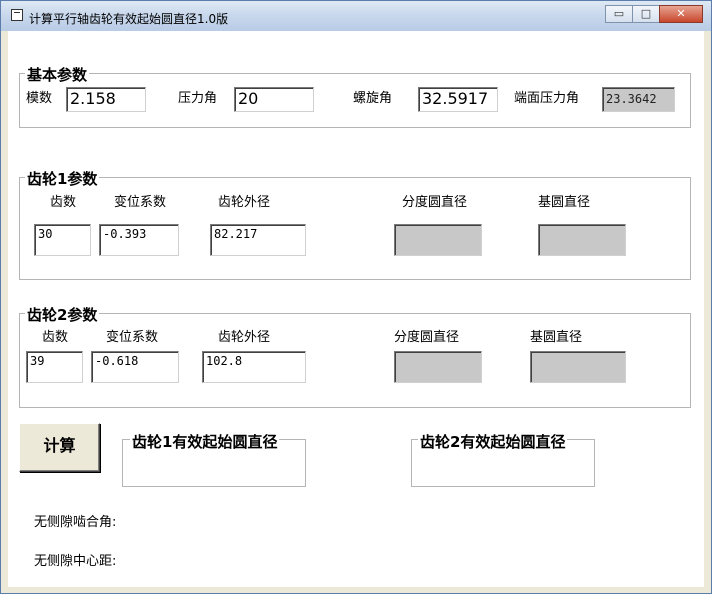 The width and height of the screenshot is (714, 596). I want to click on gear2-pitch-dia-output, so click(438, 367).